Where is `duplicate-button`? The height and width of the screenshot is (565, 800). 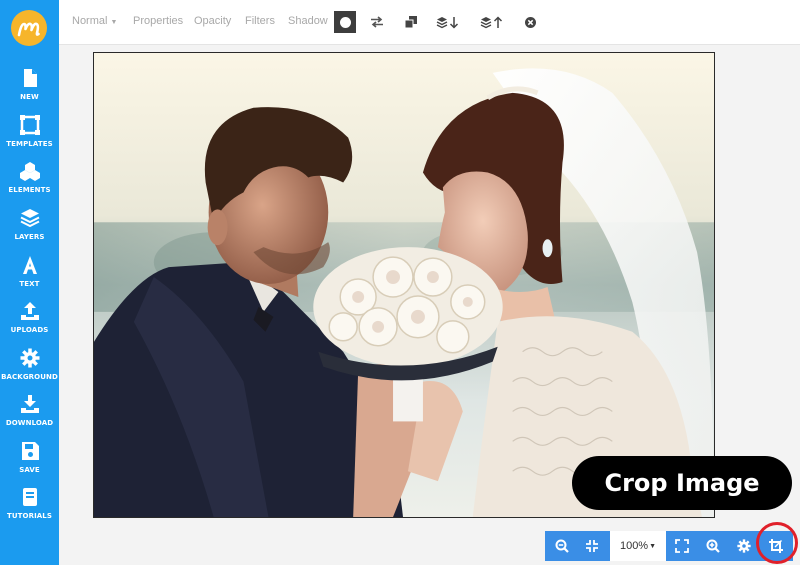 duplicate-button is located at coordinates (411, 22).